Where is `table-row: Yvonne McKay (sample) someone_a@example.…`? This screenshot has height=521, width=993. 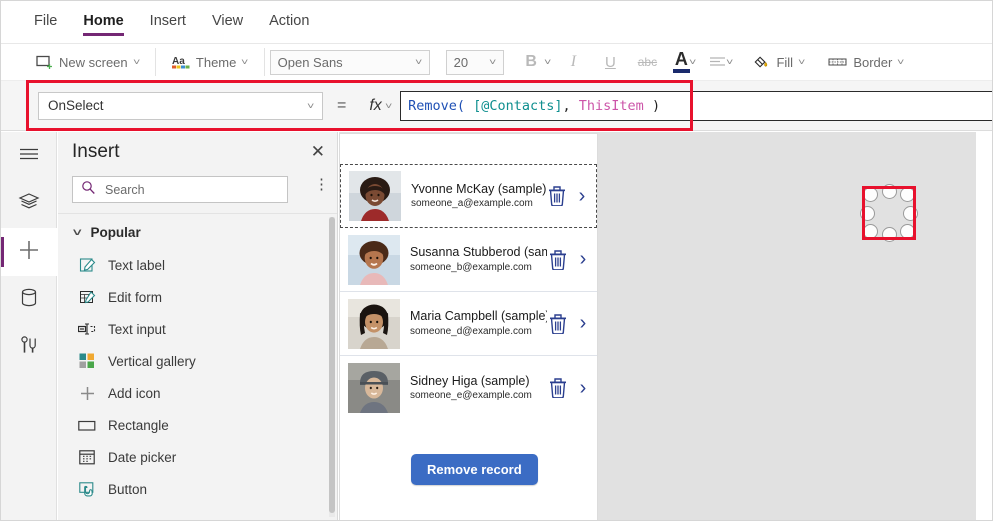 table-row: Yvonne McKay (sample) someone_a@example.… is located at coordinates (468, 196).